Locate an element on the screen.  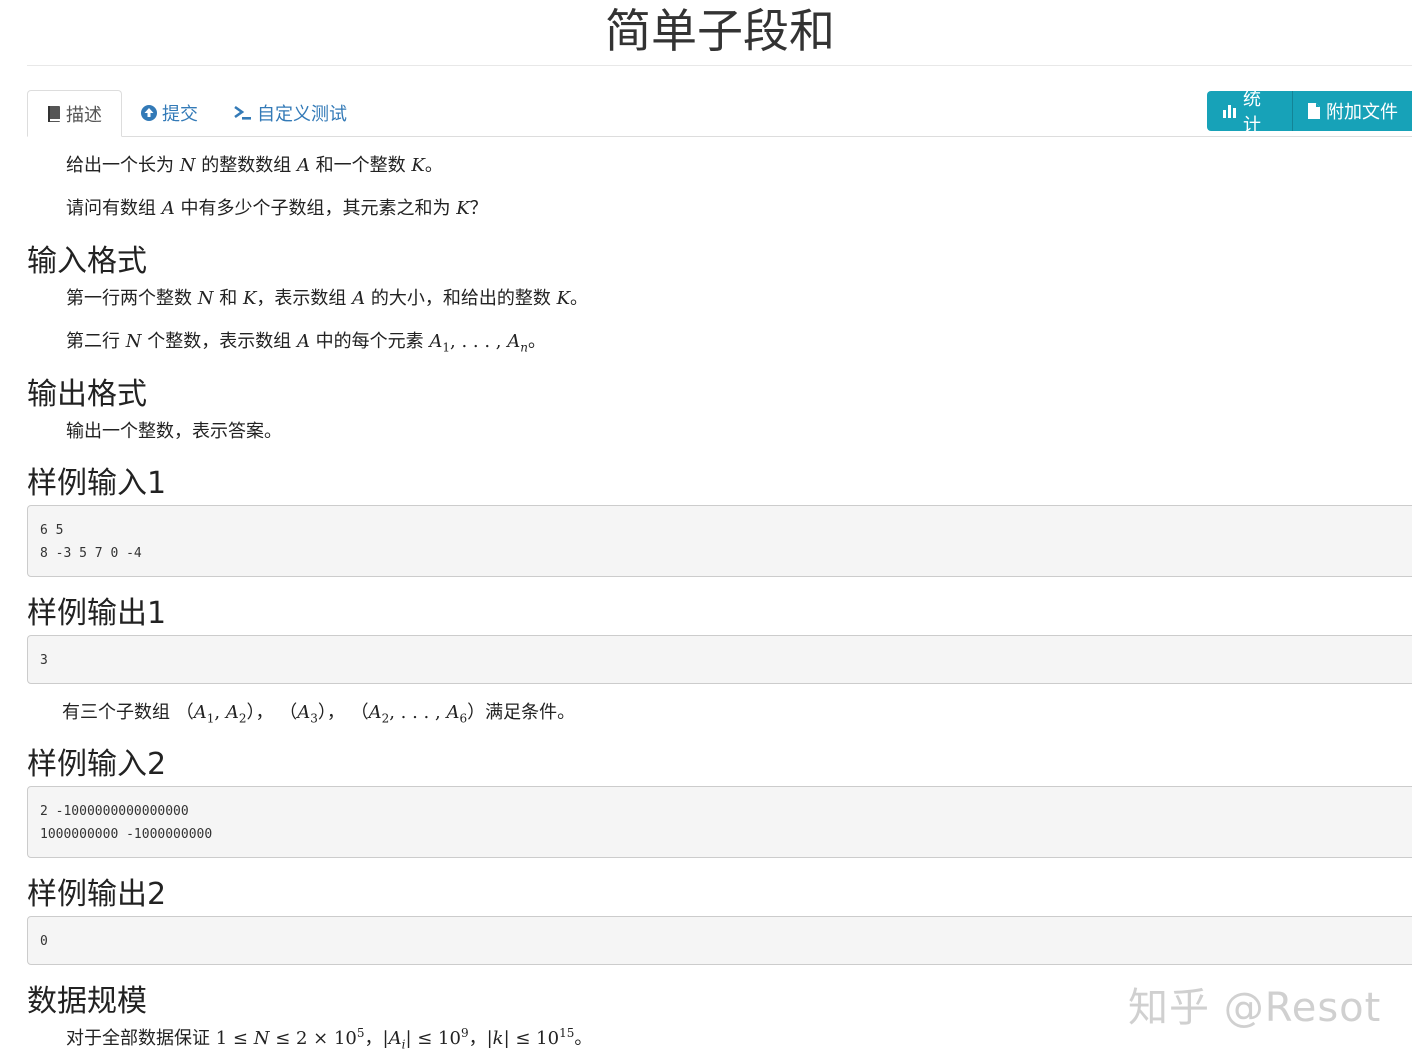
tab-submit: 提交 is located at coordinates (169, 113).